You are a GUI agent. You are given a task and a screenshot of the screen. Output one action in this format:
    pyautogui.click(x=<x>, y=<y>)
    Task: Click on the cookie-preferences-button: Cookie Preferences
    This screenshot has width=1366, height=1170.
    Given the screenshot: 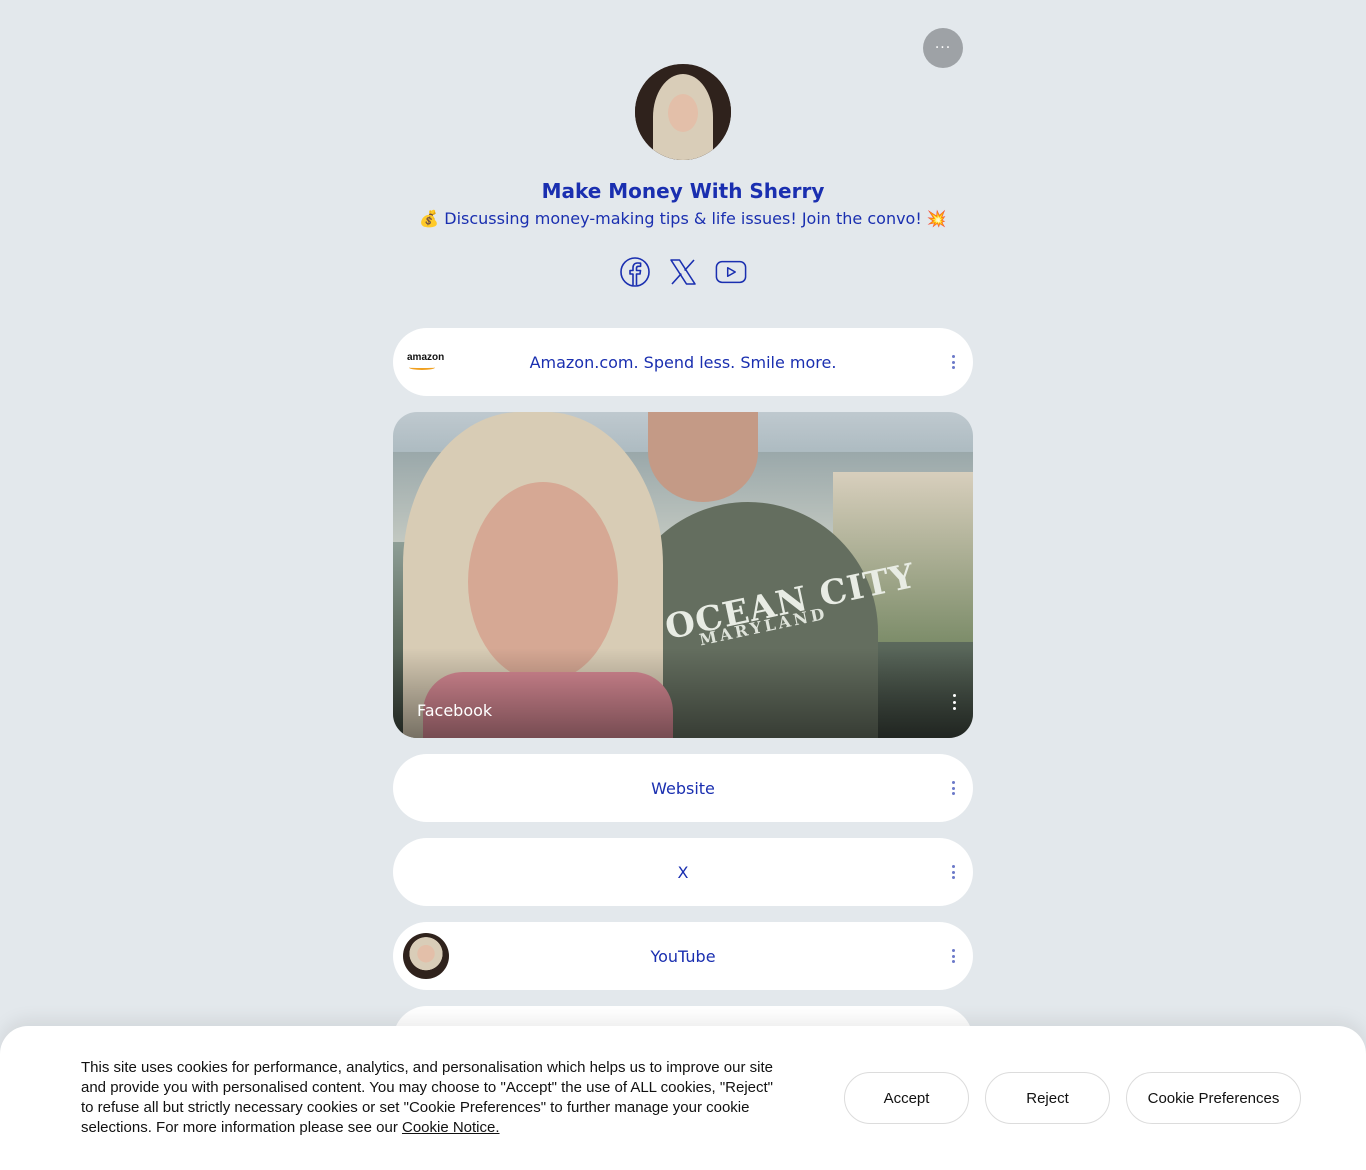 What is the action you would take?
    pyautogui.click(x=1213, y=1098)
    